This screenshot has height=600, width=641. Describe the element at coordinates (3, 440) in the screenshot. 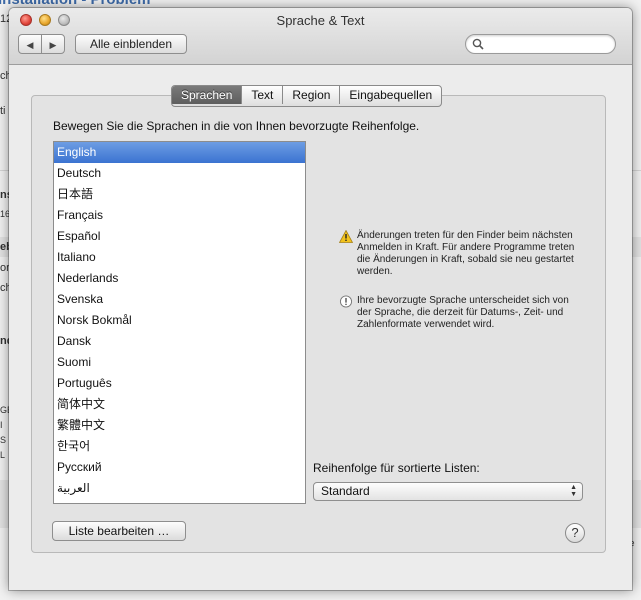

I see `background-fragment: S` at that location.